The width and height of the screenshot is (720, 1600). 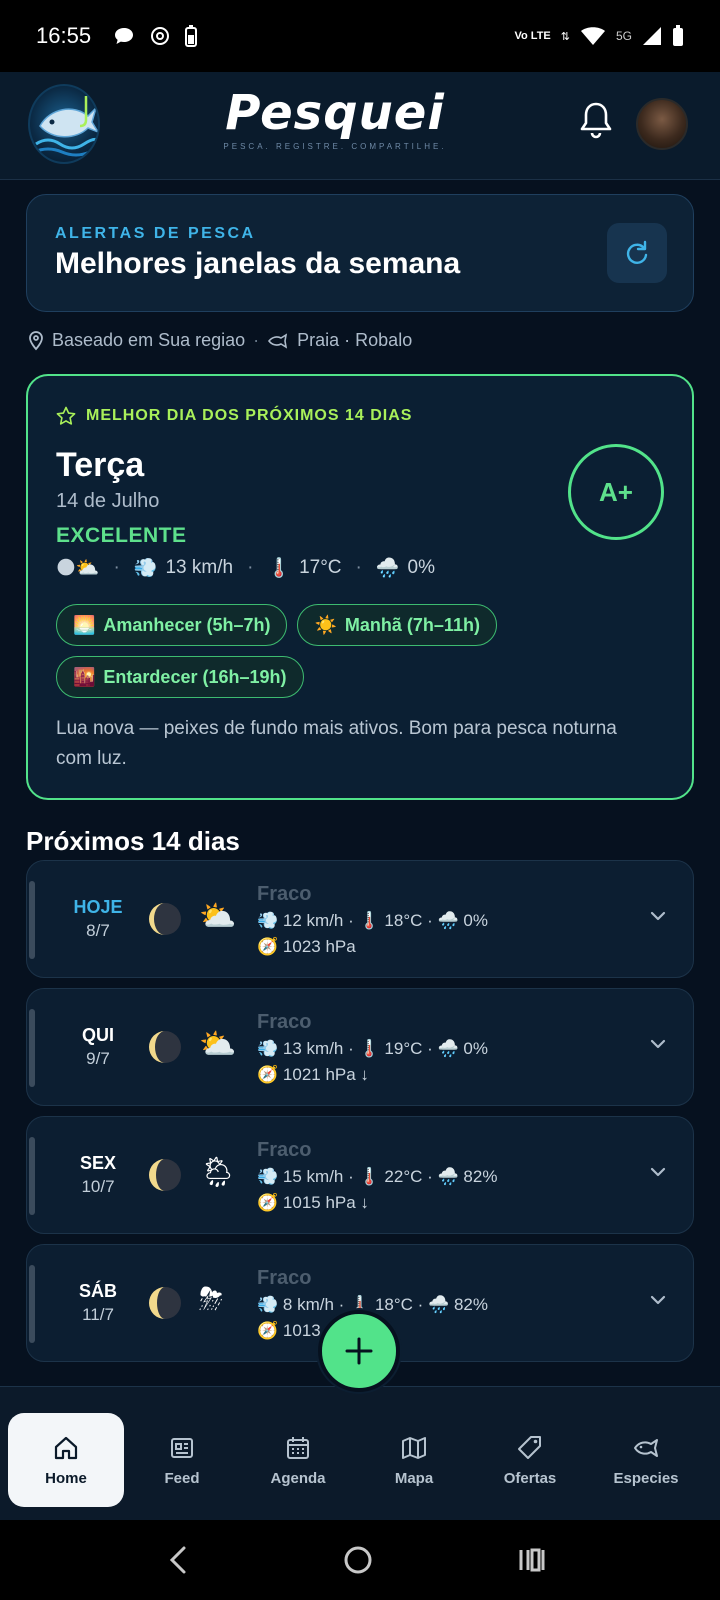 What do you see at coordinates (98, 1186) in the screenshot?
I see `day-date: 10/7` at bounding box center [98, 1186].